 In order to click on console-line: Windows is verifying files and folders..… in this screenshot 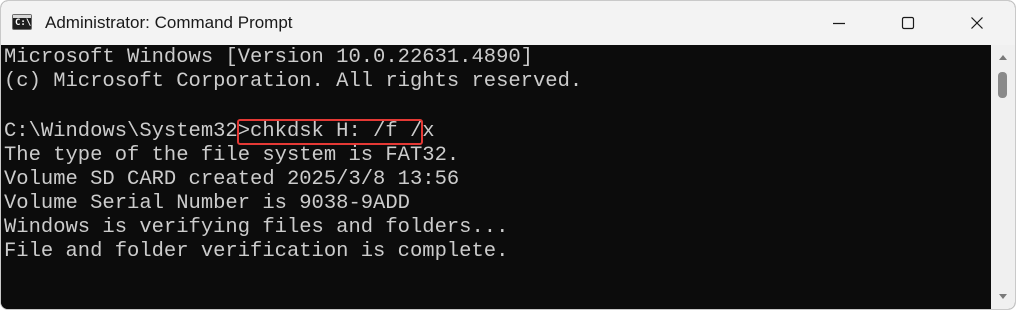, I will do `click(256, 227)`.